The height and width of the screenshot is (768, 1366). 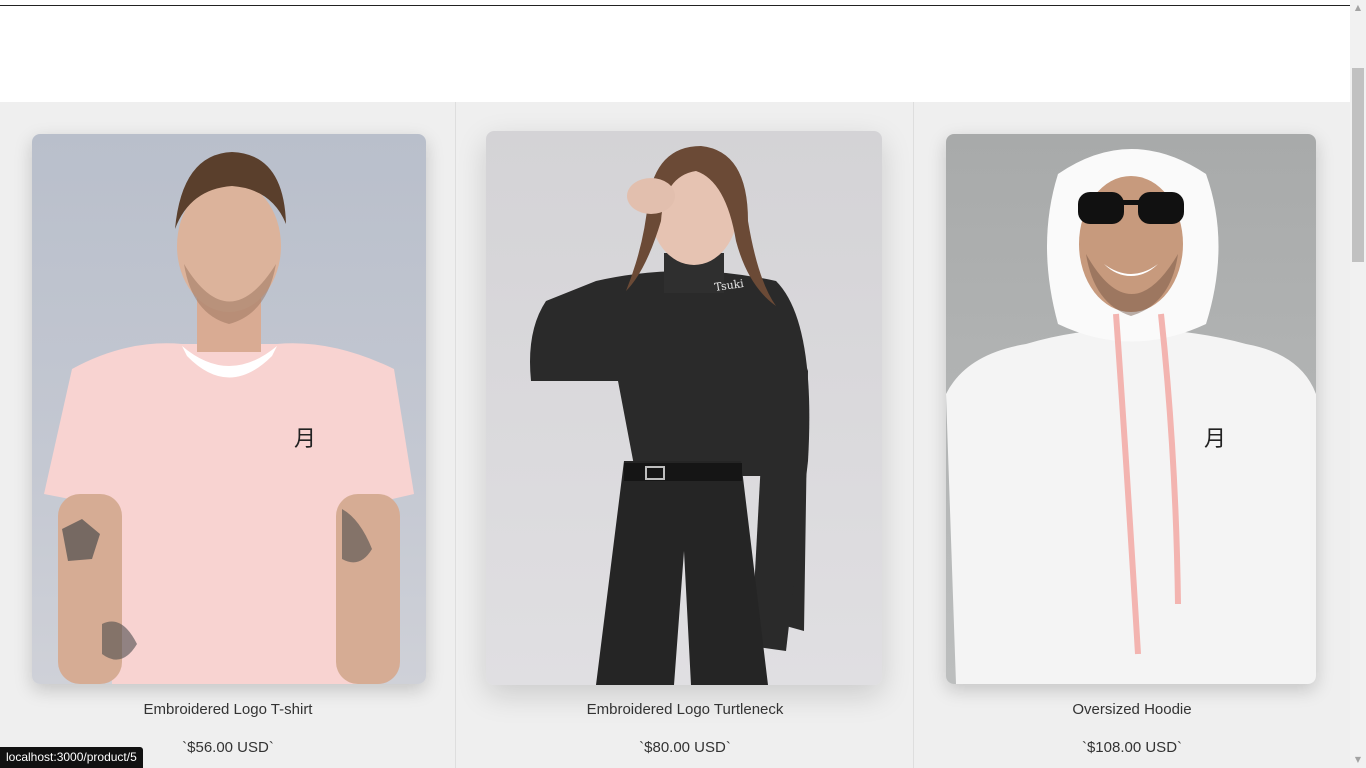 What do you see at coordinates (1132, 710) in the screenshot?
I see `product-name: Oversized Hoodie` at bounding box center [1132, 710].